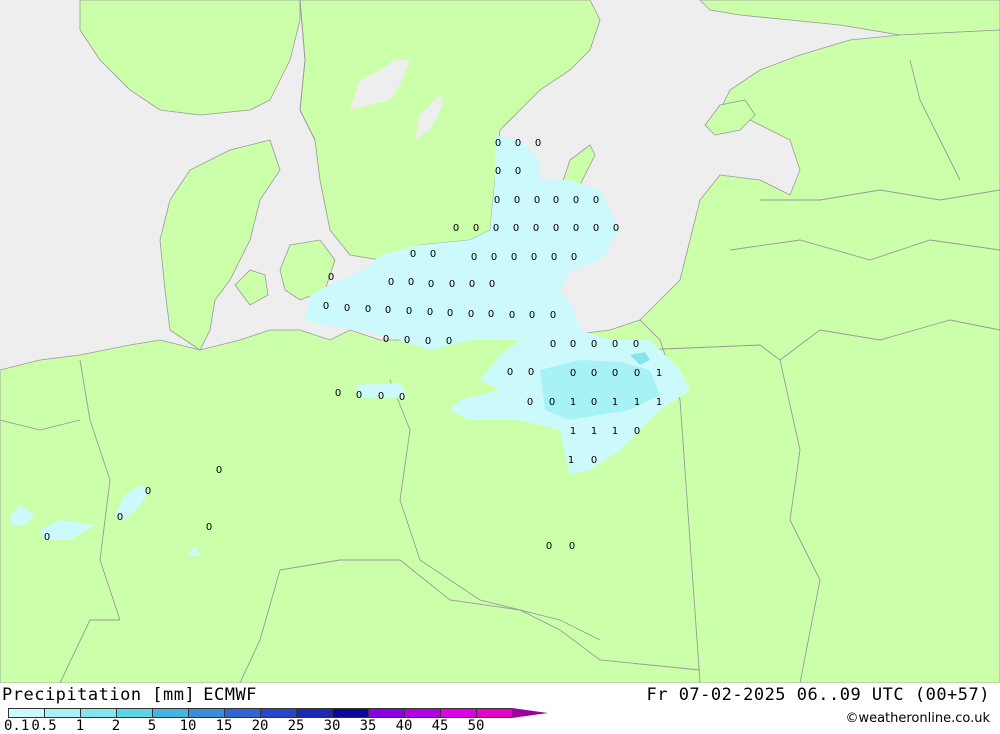 Image resolution: width=1000 pixels, height=734 pixels. What do you see at coordinates (476, 726) in the screenshot?
I see `legend-label: 50` at bounding box center [476, 726].